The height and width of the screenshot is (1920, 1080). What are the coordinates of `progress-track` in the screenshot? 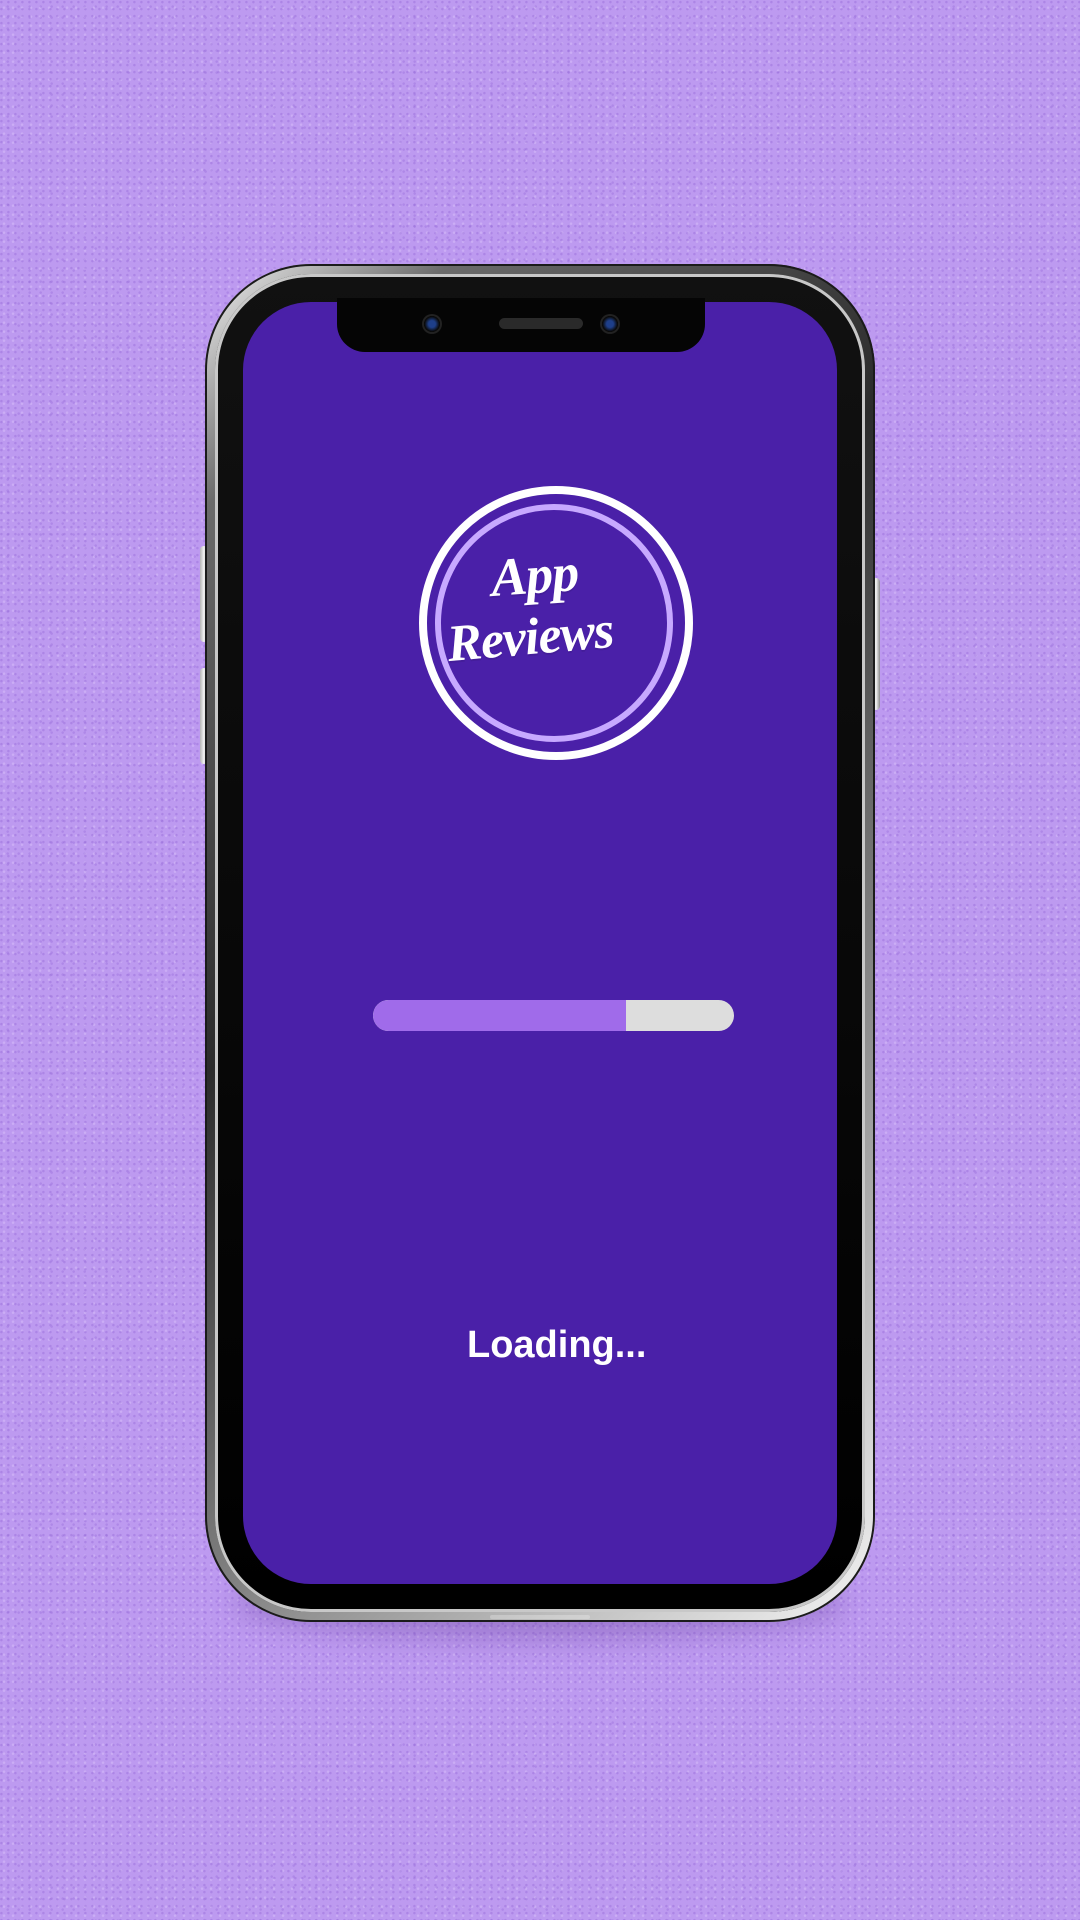 It's located at (553, 1015).